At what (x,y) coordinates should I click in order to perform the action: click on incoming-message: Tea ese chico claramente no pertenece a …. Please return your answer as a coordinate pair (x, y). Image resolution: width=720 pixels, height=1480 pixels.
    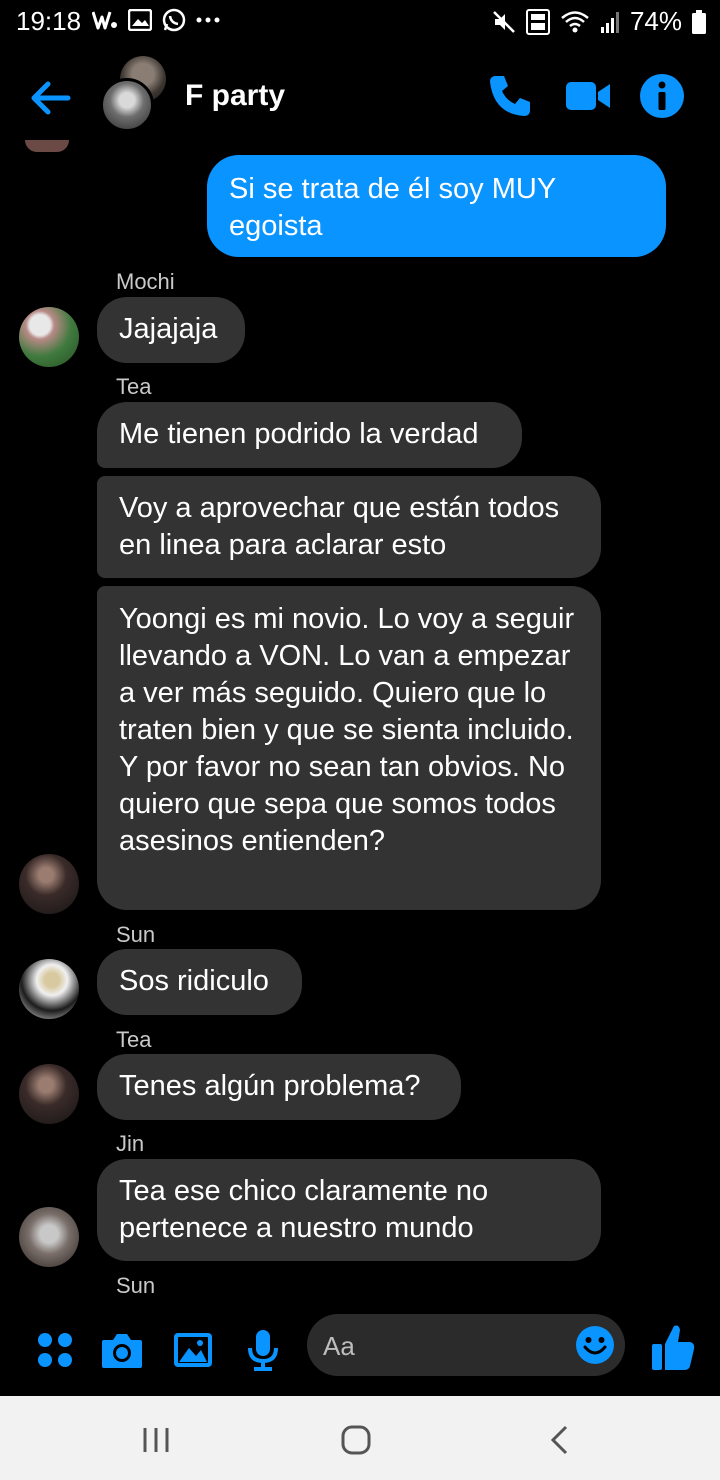
    Looking at the image, I should click on (349, 1210).